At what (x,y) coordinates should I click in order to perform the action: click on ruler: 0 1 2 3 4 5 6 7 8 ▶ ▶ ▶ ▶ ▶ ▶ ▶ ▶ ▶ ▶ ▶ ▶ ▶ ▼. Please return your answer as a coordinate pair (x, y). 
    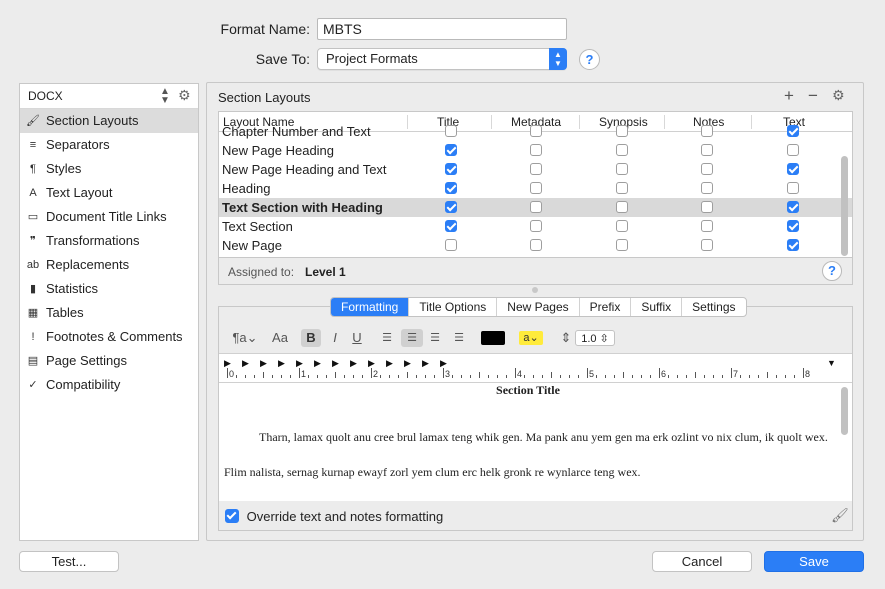
    Looking at the image, I should click on (535, 368).